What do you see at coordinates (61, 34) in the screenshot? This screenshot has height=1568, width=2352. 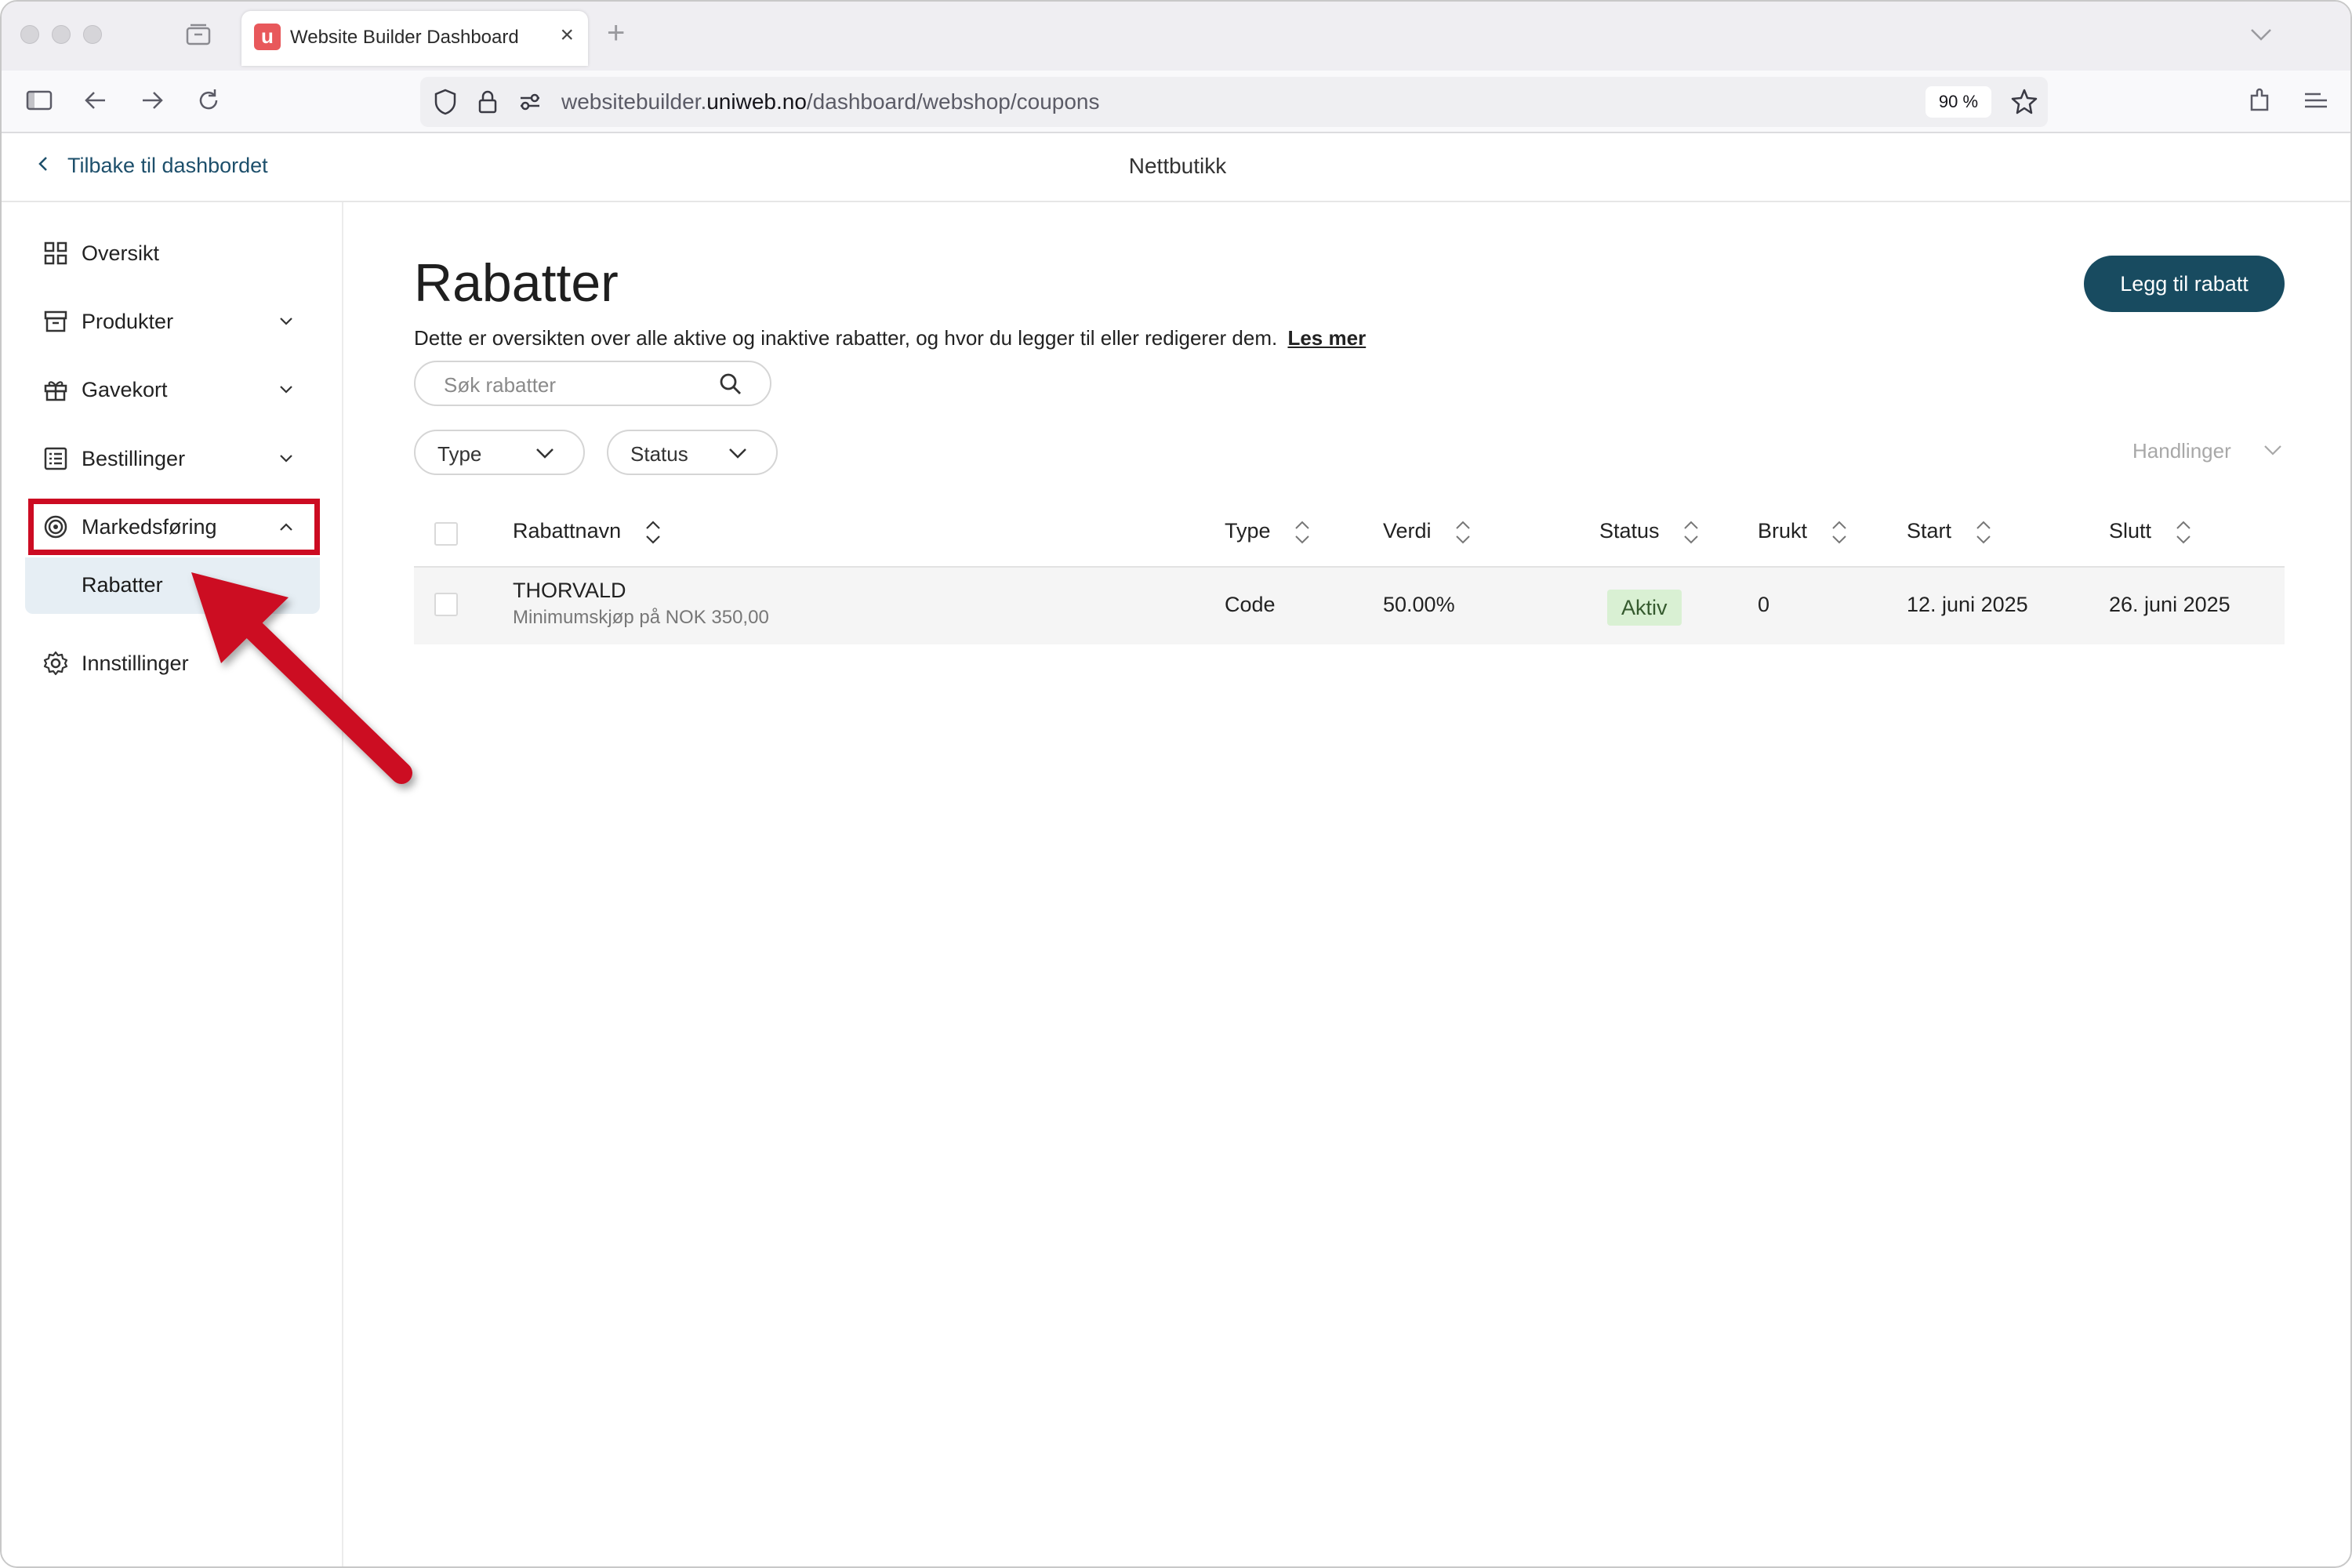 I see `minimize-window-button` at bounding box center [61, 34].